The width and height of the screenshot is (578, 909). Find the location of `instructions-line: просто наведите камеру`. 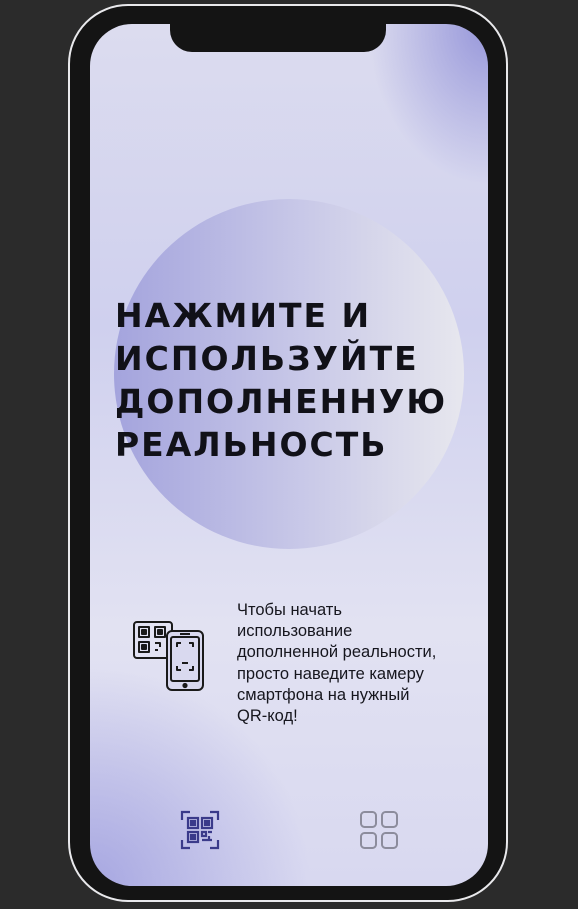

instructions-line: просто наведите камеру is located at coordinates (330, 673).